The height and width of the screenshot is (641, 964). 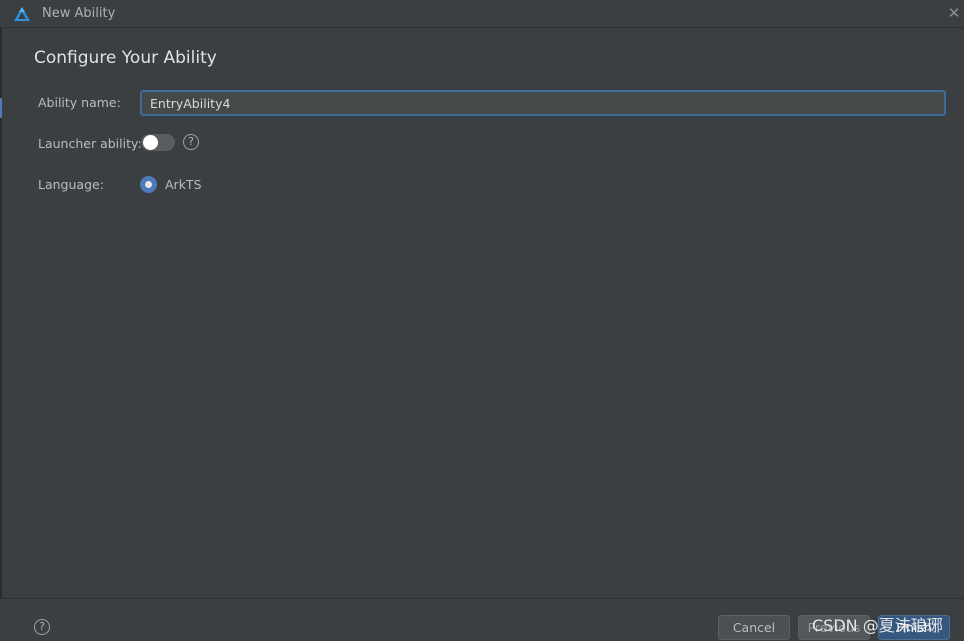 What do you see at coordinates (22, 13) in the screenshot?
I see `deveco-logo-icon` at bounding box center [22, 13].